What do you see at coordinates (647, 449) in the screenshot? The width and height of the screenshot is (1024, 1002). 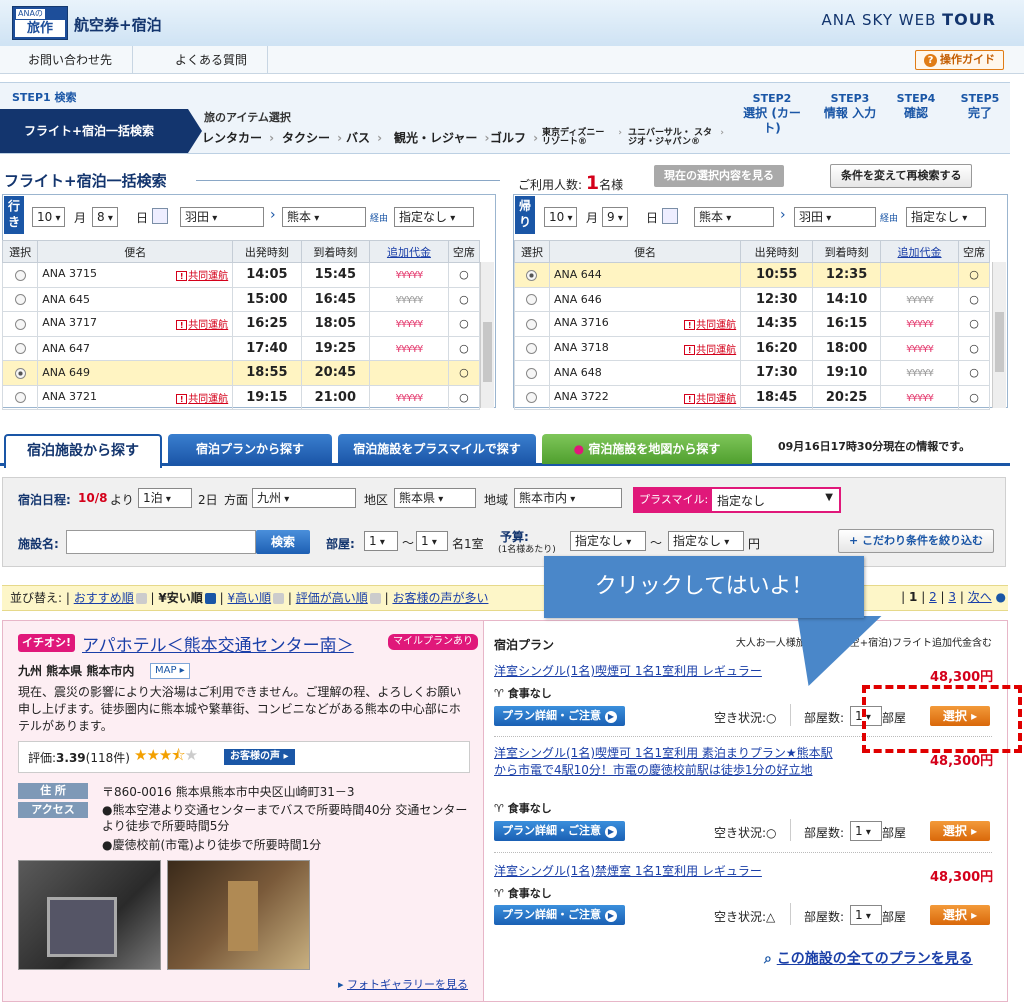 I see `tab-search-map: ● 宿泊施設を地図から探す` at bounding box center [647, 449].